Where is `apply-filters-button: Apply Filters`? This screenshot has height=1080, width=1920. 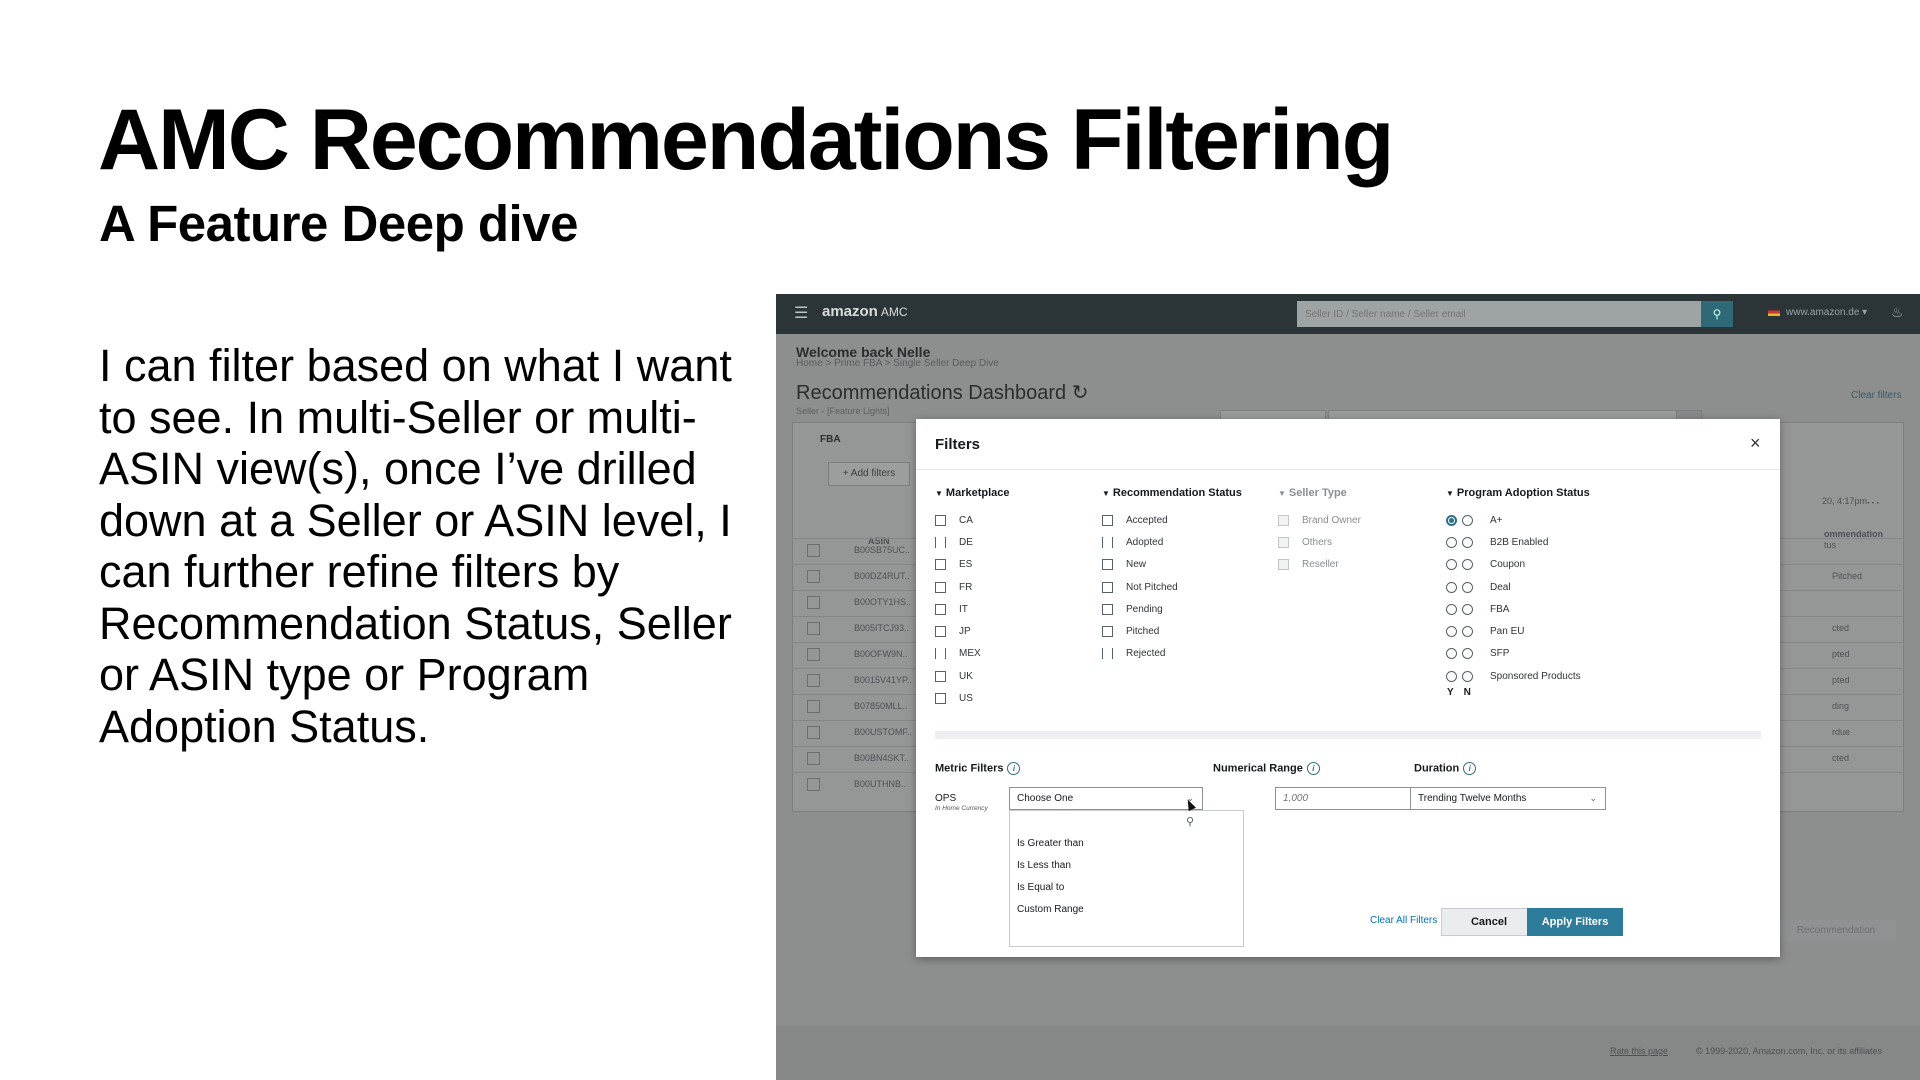 apply-filters-button: Apply Filters is located at coordinates (1575, 922).